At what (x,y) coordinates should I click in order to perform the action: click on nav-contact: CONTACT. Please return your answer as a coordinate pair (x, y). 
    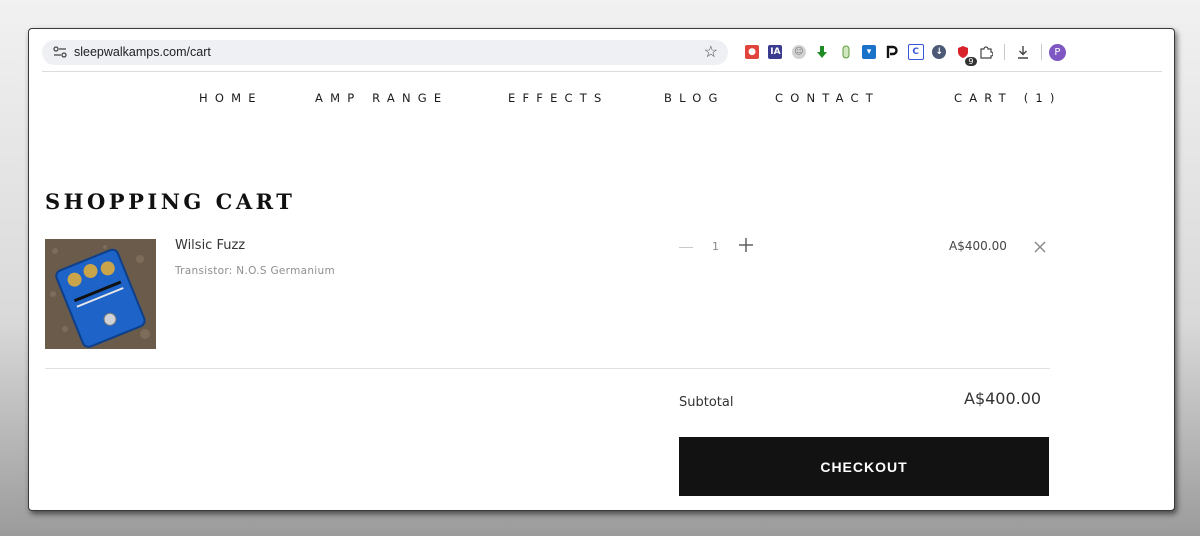
    Looking at the image, I should click on (827, 98).